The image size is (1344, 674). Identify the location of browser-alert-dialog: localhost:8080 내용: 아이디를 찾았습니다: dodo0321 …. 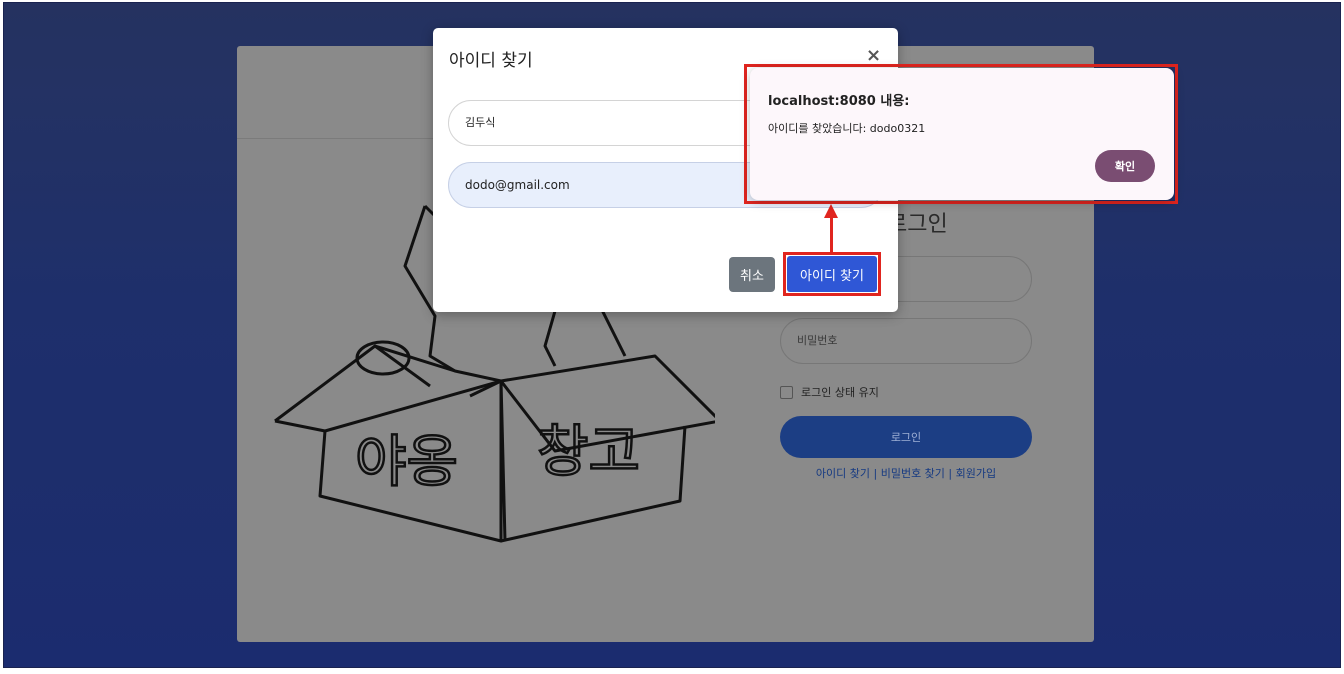
(962, 134).